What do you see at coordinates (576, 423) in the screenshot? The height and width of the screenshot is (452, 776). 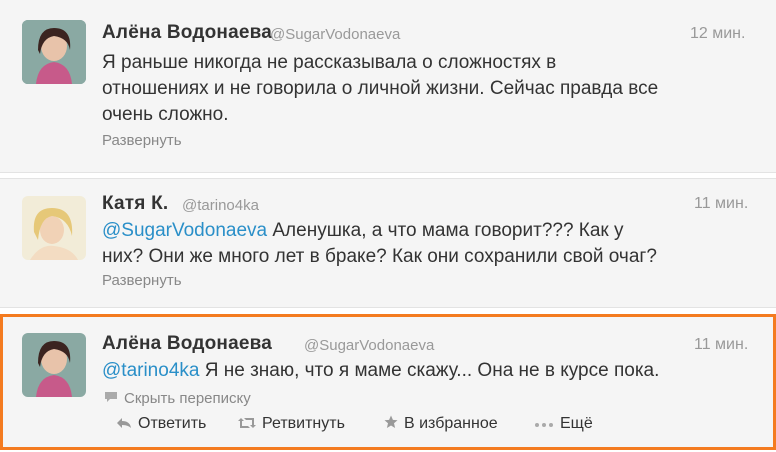 I see `more-label: Ещё` at bounding box center [576, 423].